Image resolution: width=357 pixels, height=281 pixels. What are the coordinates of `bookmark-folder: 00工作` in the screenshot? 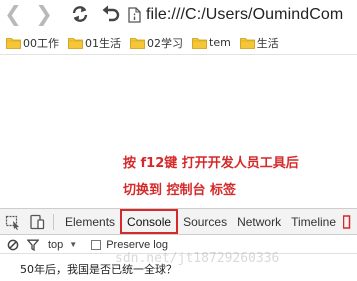 It's located at (31, 43).